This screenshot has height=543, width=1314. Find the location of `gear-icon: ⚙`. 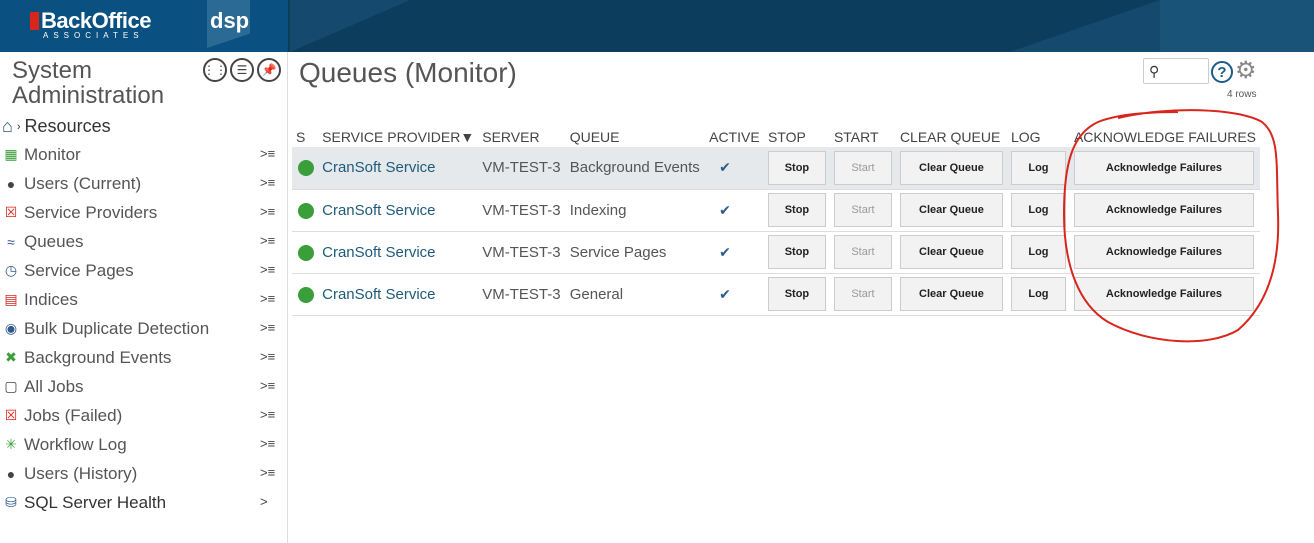

gear-icon: ⚙ is located at coordinates (1246, 71).